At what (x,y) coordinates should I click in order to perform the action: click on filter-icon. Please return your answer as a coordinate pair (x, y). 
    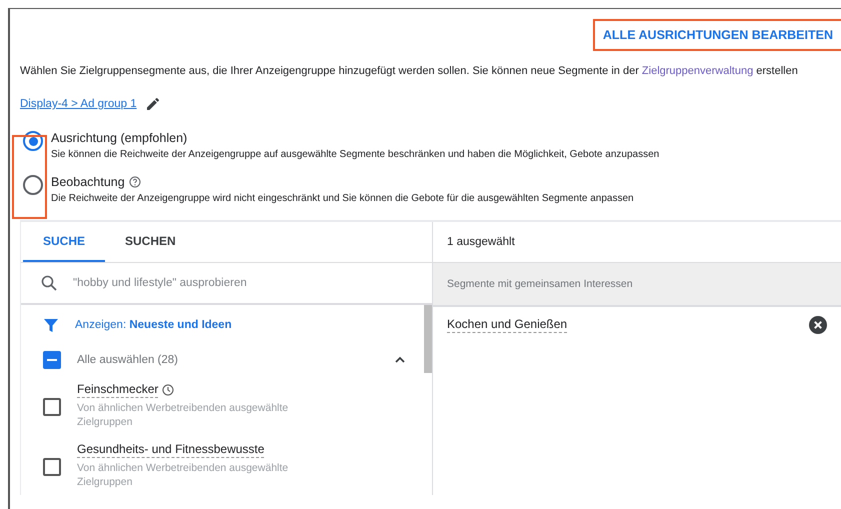
    Looking at the image, I should click on (51, 325).